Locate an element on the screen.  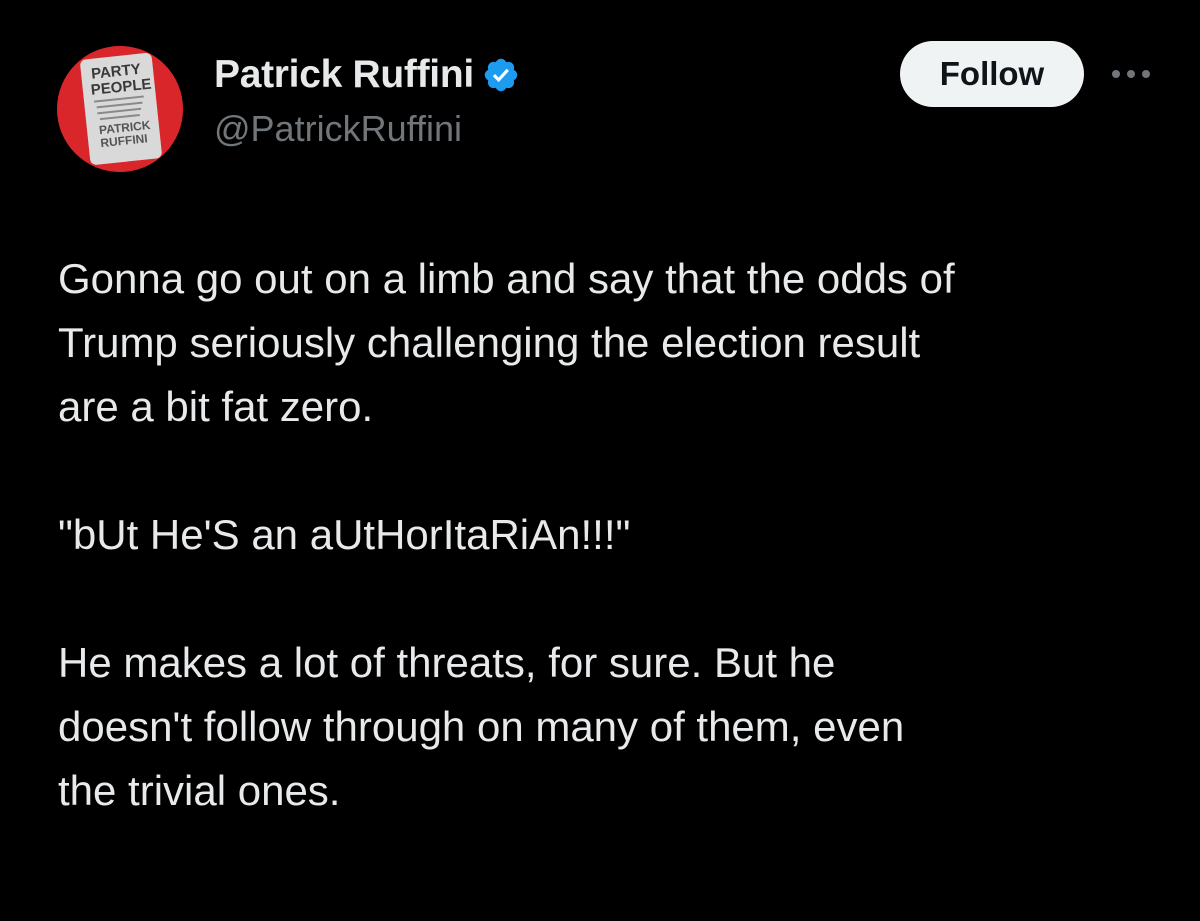
follow-button: Follow is located at coordinates (992, 74).